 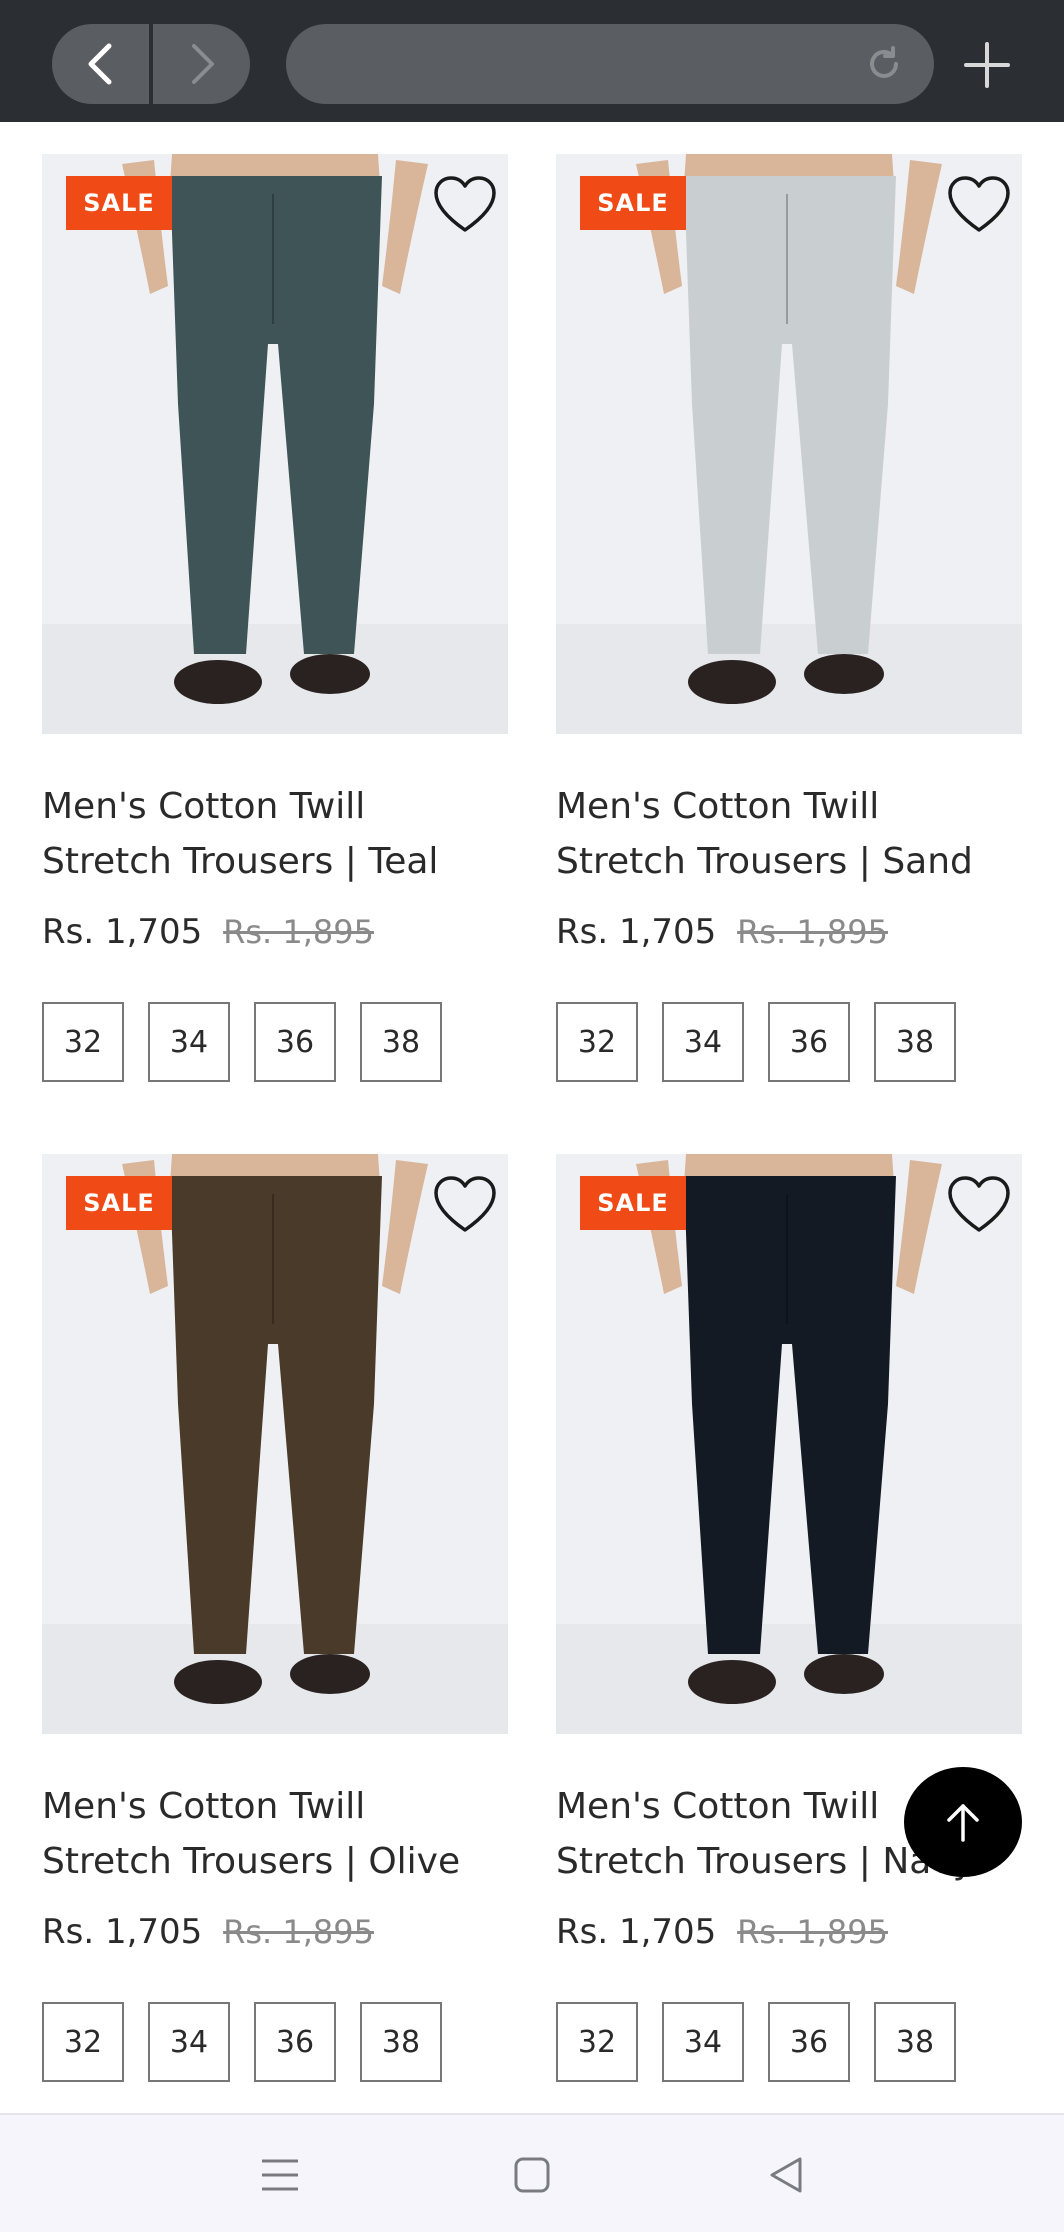 I want to click on product-title-line2: Stretch Trousers | Sand, so click(x=764, y=861).